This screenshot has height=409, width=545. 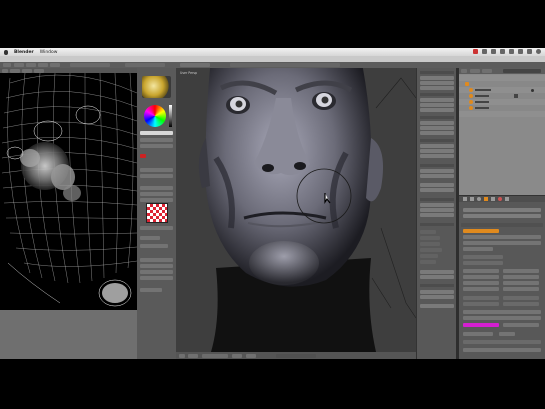 I want to click on app-menu: Blender, so click(x=24, y=52).